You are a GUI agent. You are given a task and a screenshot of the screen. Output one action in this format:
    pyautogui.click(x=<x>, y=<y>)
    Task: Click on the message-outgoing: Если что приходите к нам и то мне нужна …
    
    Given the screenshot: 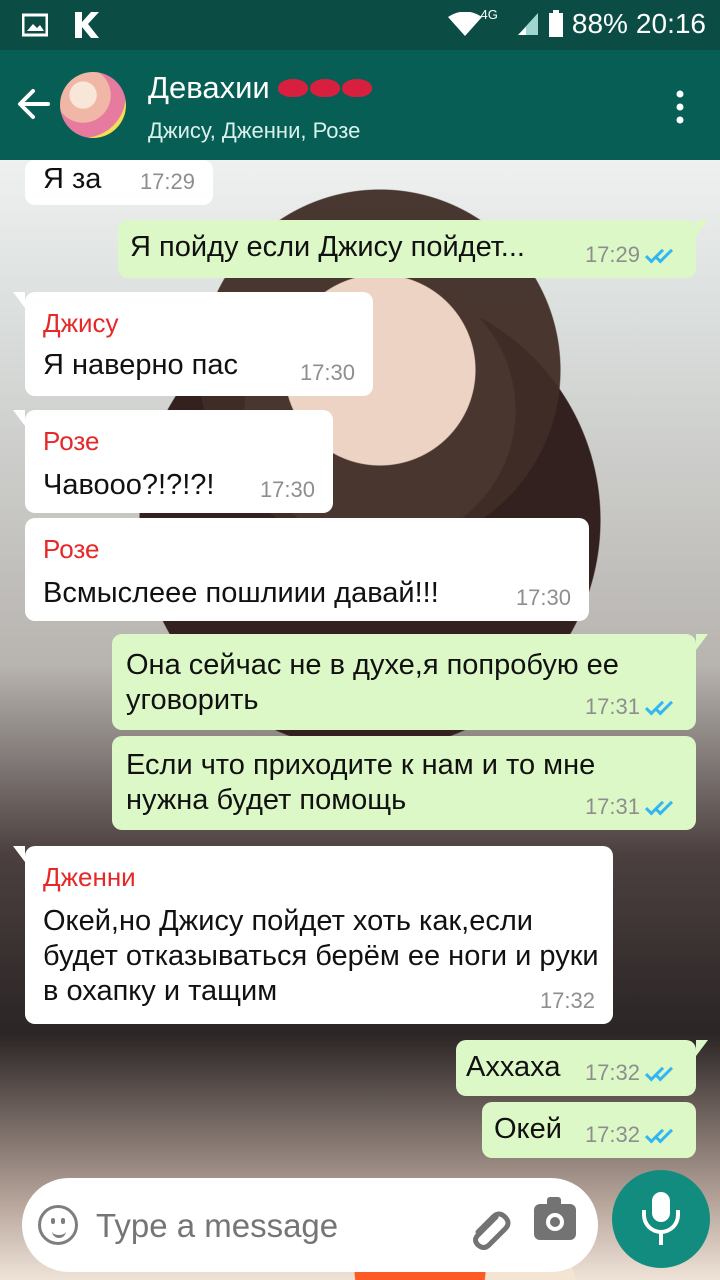 What is the action you would take?
    pyautogui.click(x=404, y=783)
    